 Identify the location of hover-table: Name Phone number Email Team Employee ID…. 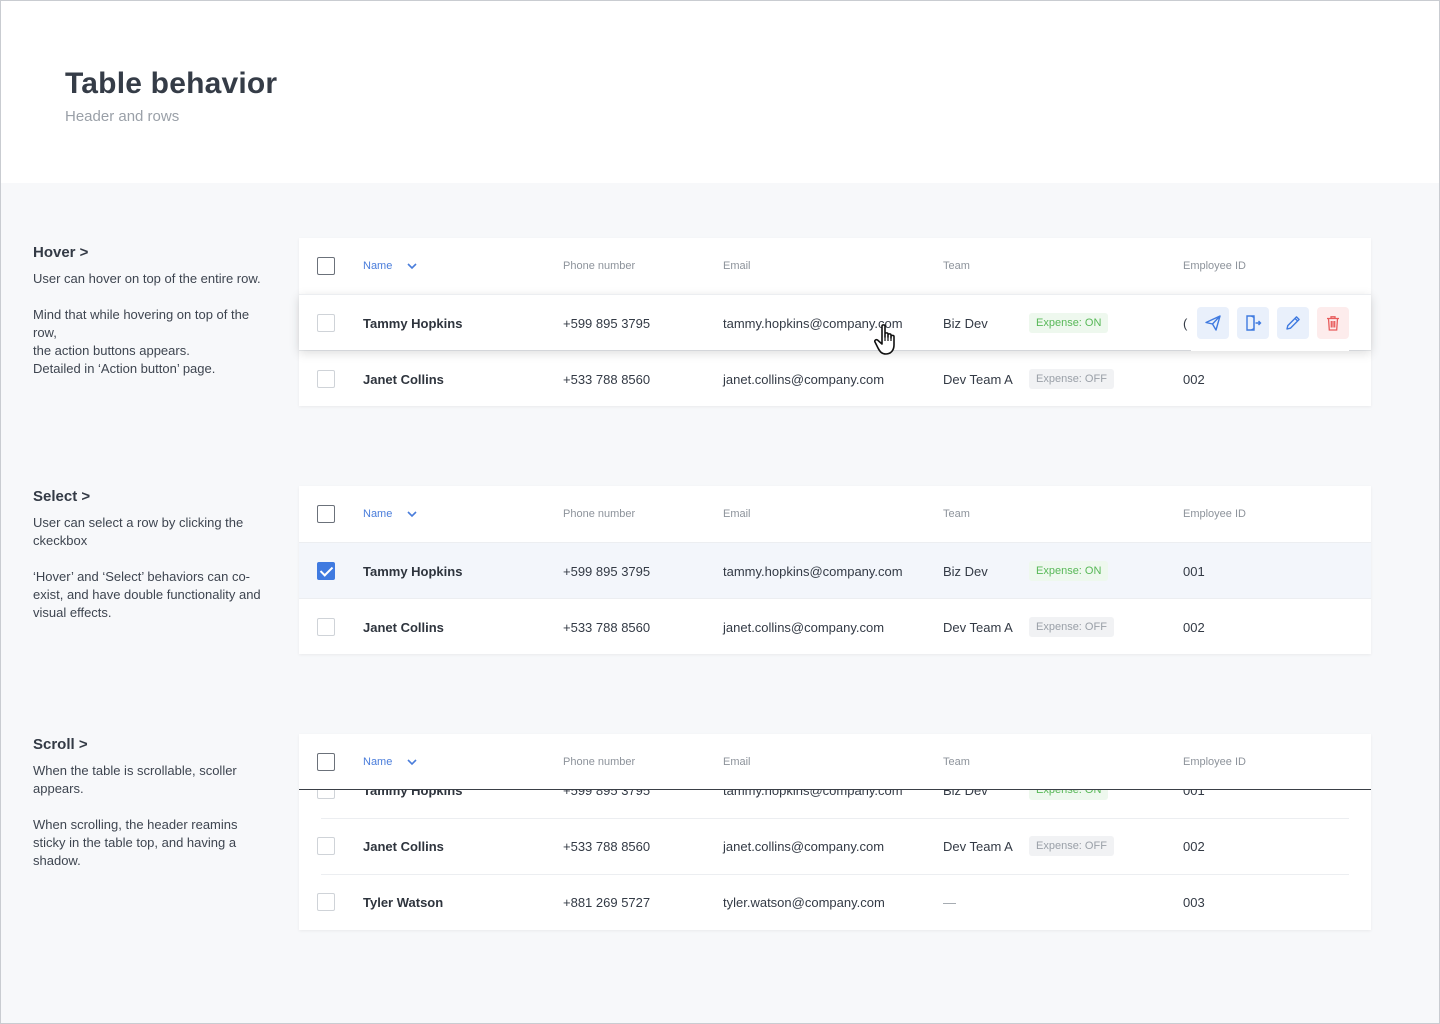
(835, 322).